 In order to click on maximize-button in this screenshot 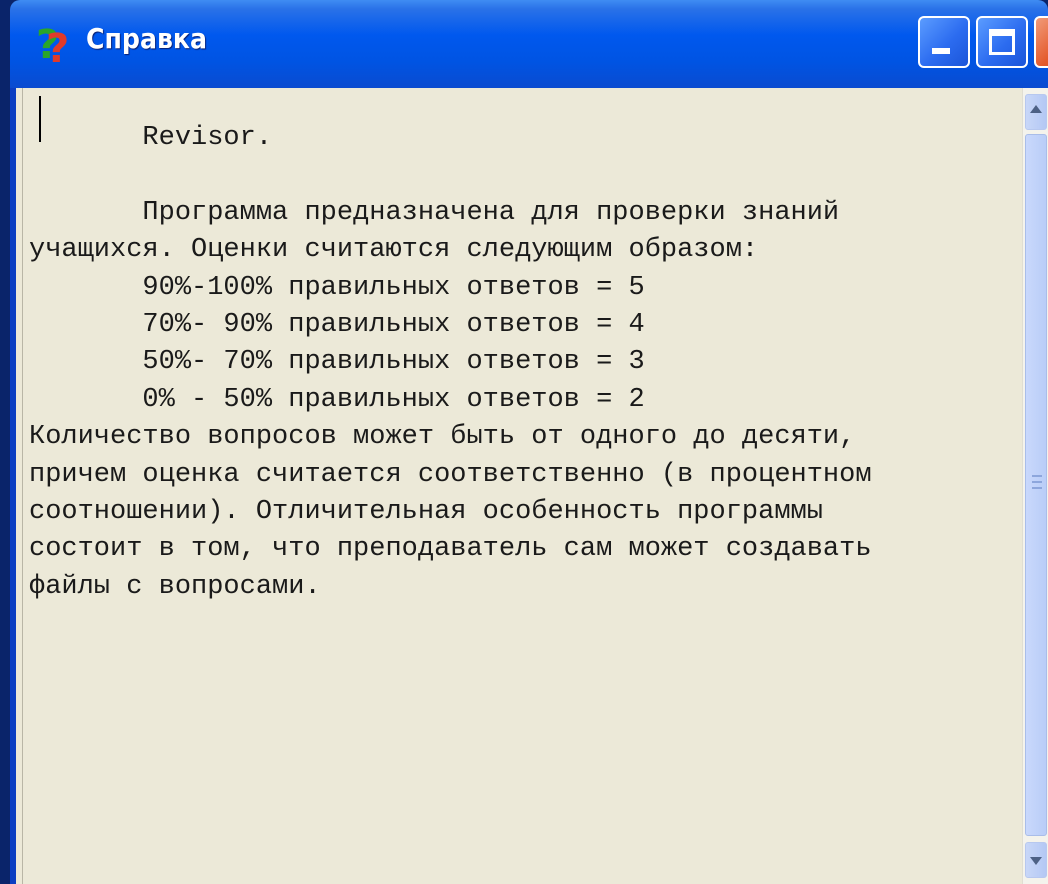, I will do `click(1002, 42)`.